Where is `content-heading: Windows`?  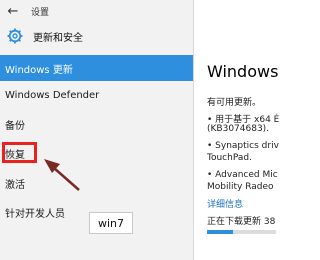 content-heading: Windows is located at coordinates (243, 71).